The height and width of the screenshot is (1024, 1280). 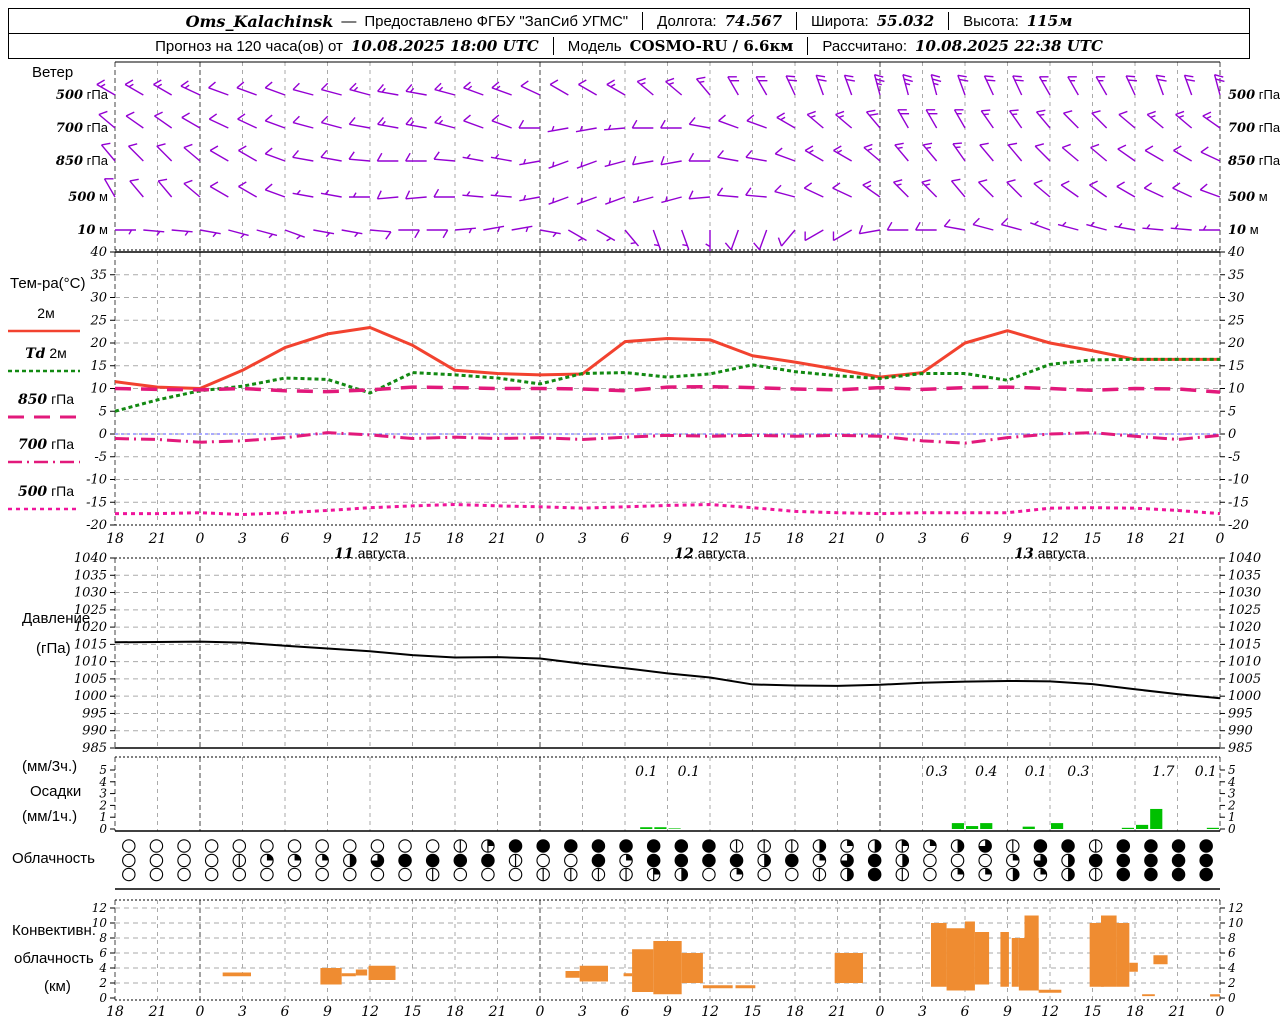 I want to click on svg-text: 1040, so click(x=90, y=558).